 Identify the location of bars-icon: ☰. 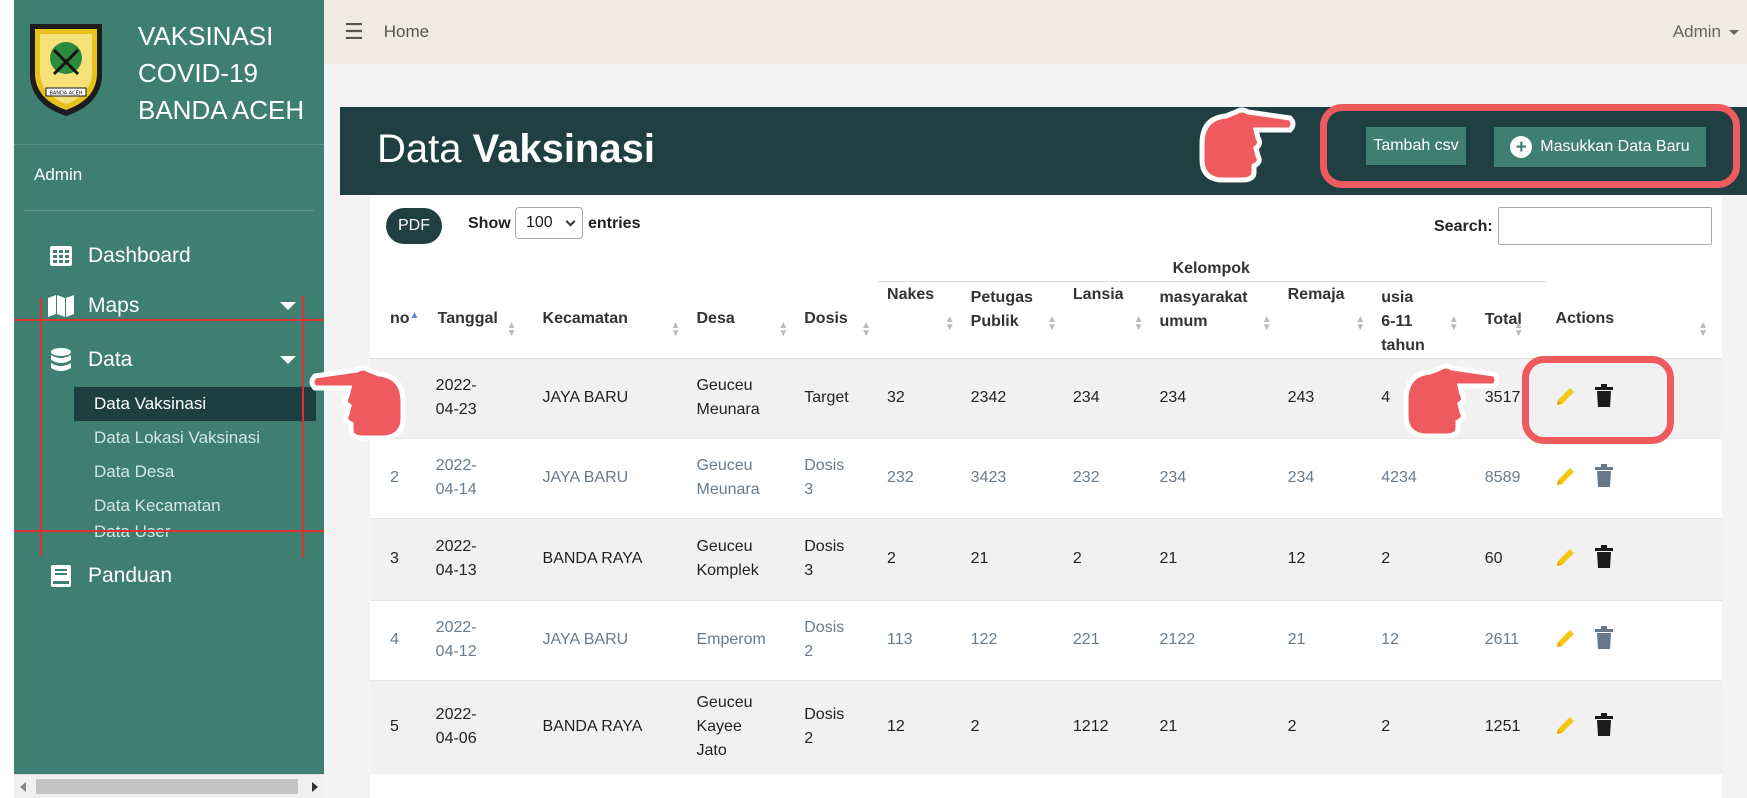
(354, 32).